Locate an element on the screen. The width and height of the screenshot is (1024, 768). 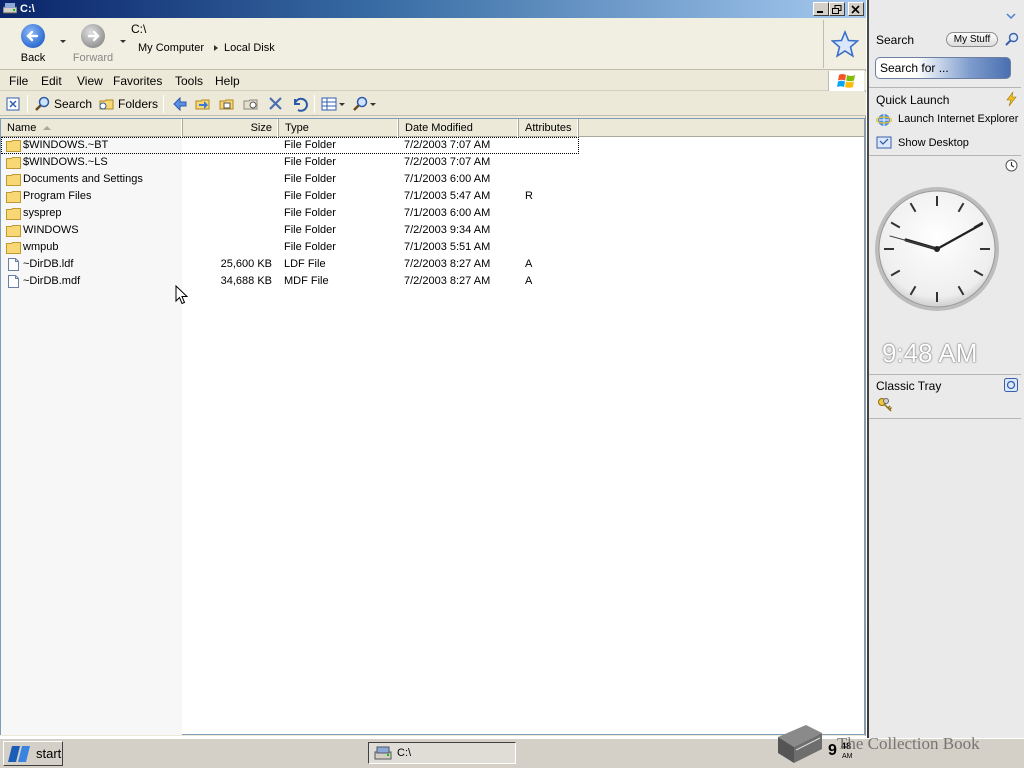
start-button: start is located at coordinates (33, 753).